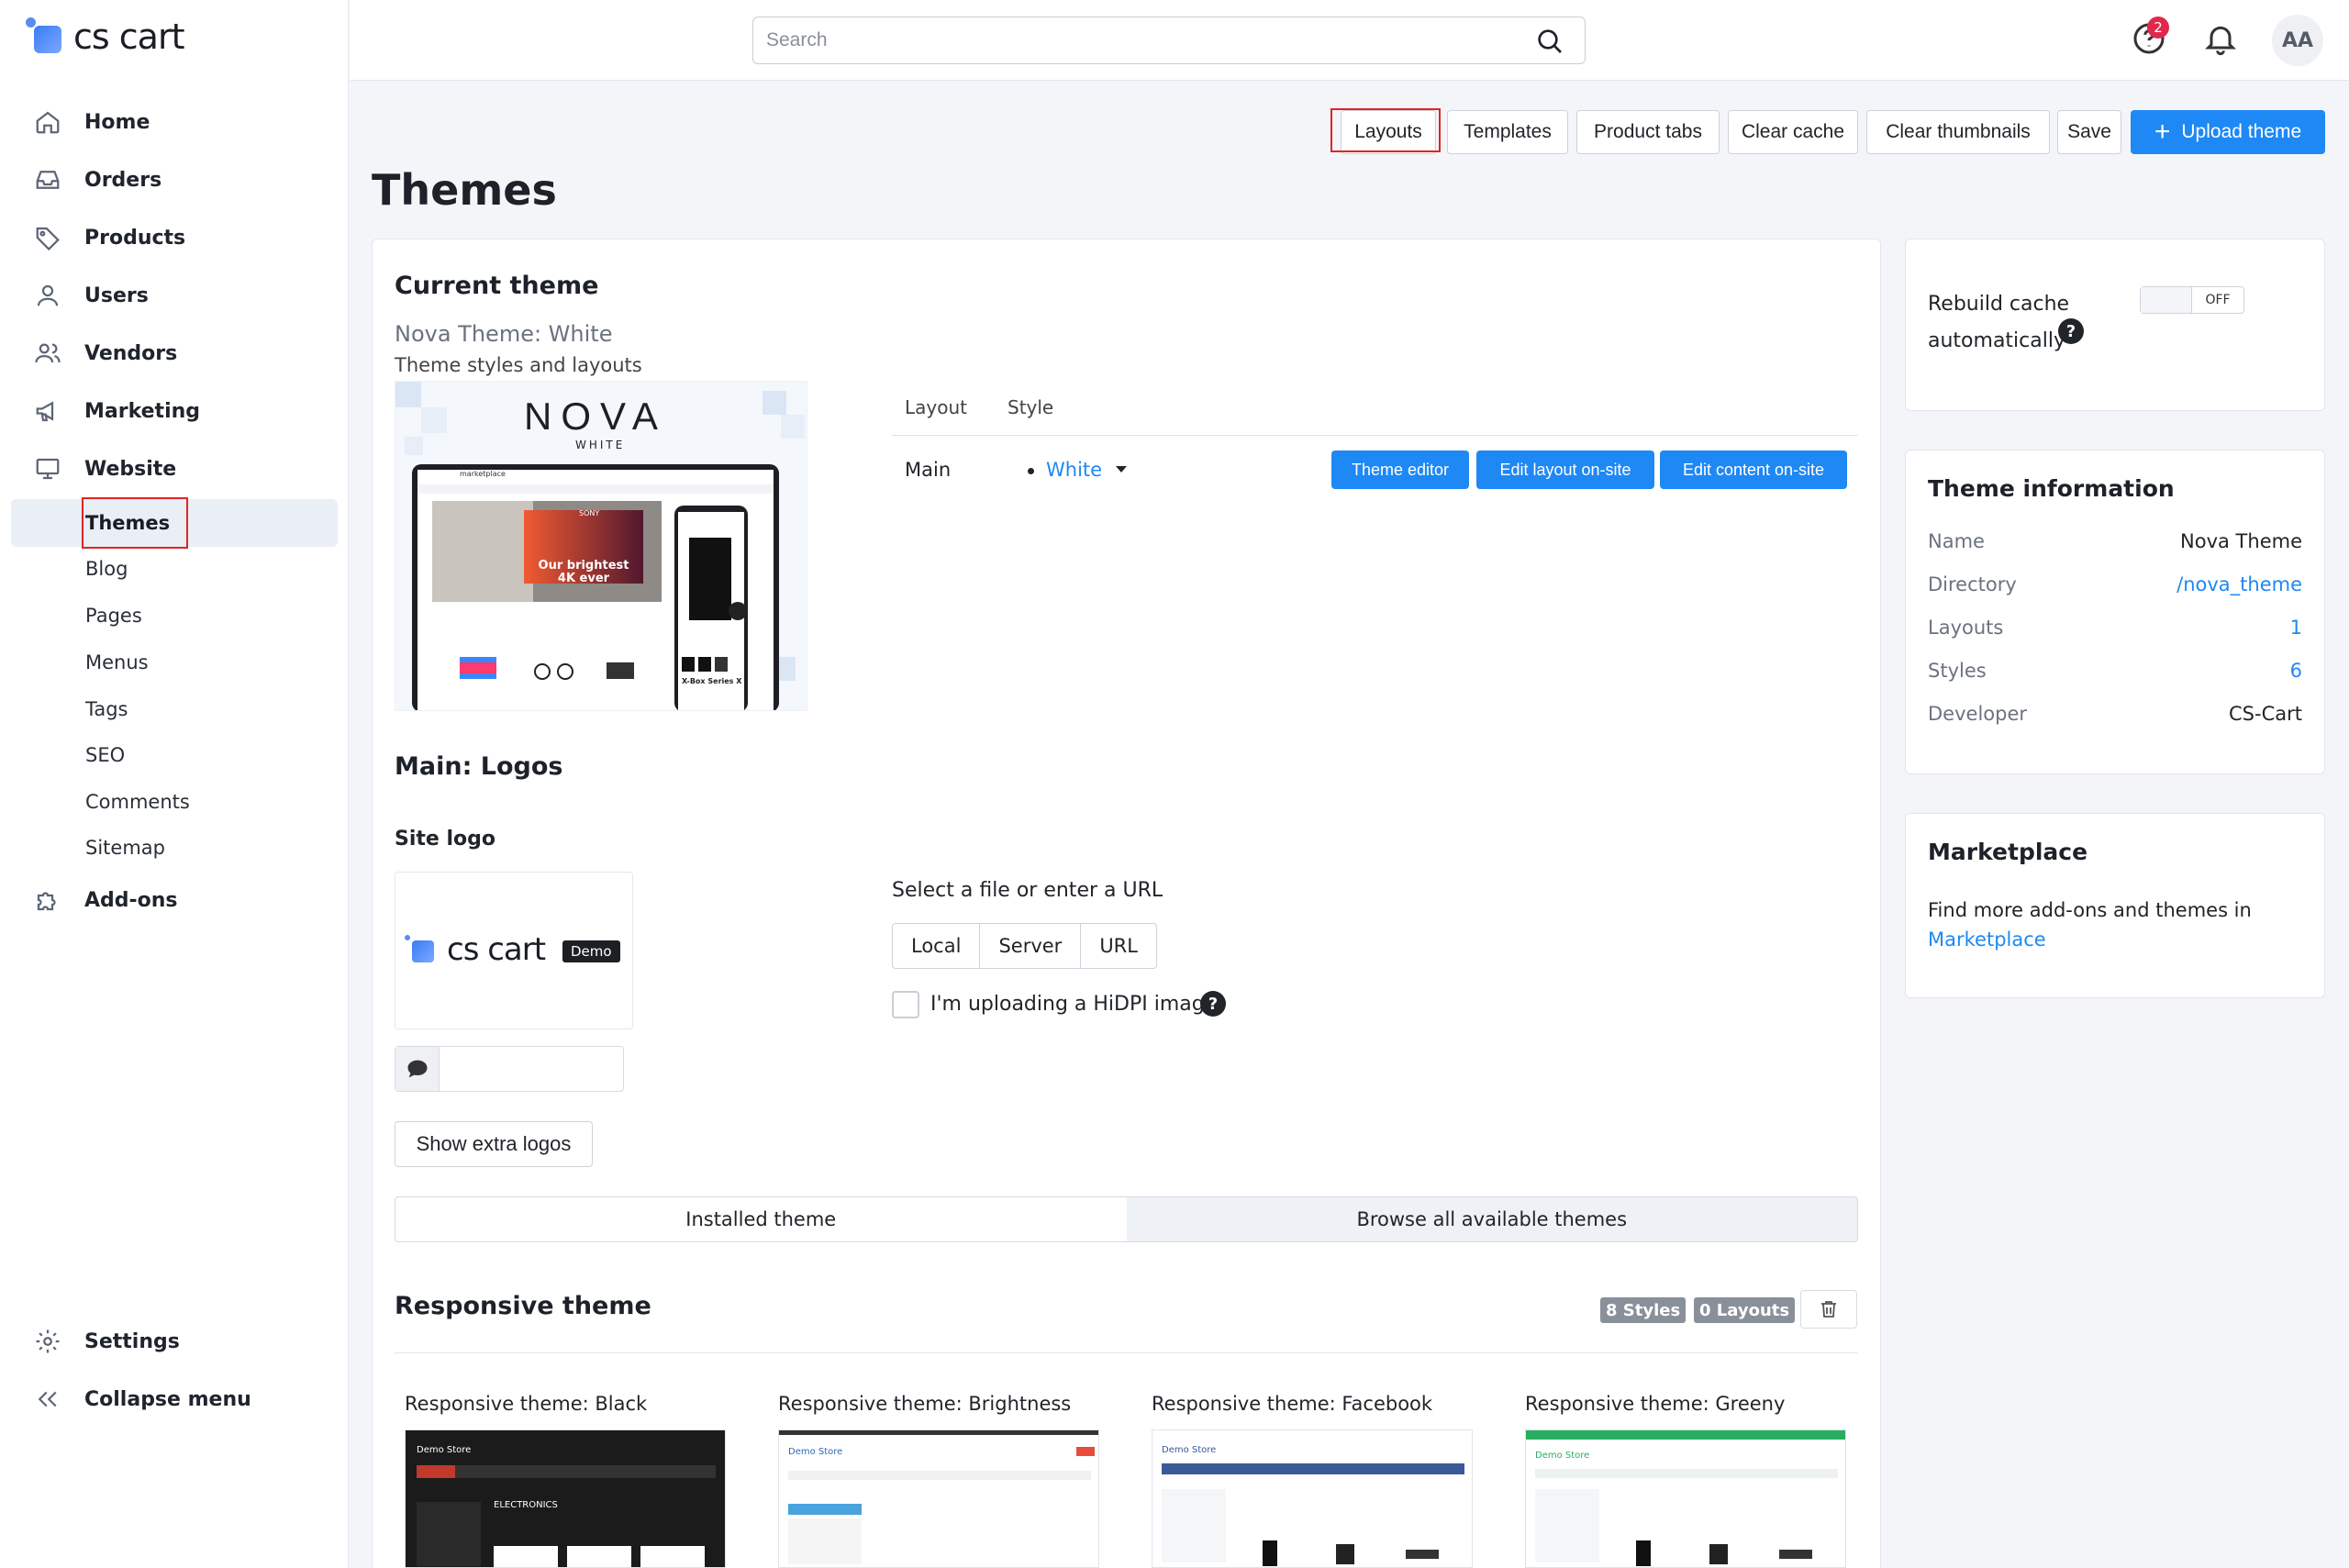 The image size is (2349, 1568). What do you see at coordinates (938, 1432) in the screenshot?
I see `thumb-topline` at bounding box center [938, 1432].